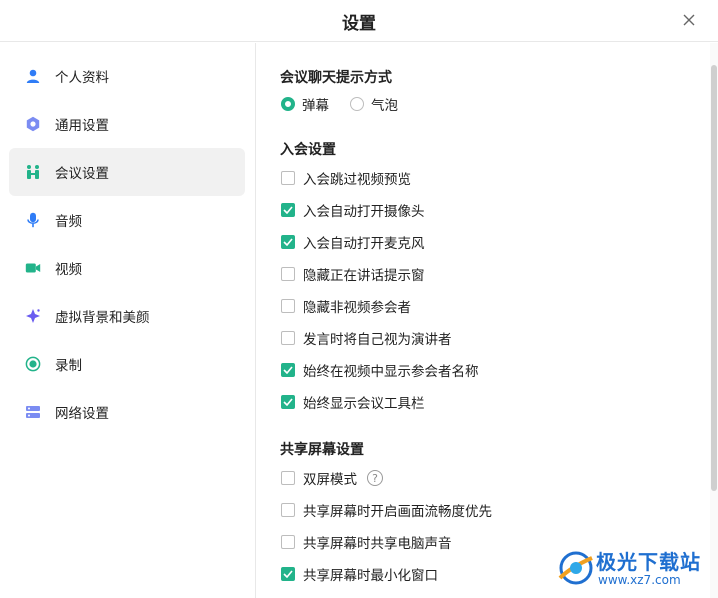 Image resolution: width=718 pixels, height=598 pixels. Describe the element at coordinates (384, 106) in the screenshot. I see `radio-label: 气泡` at that location.